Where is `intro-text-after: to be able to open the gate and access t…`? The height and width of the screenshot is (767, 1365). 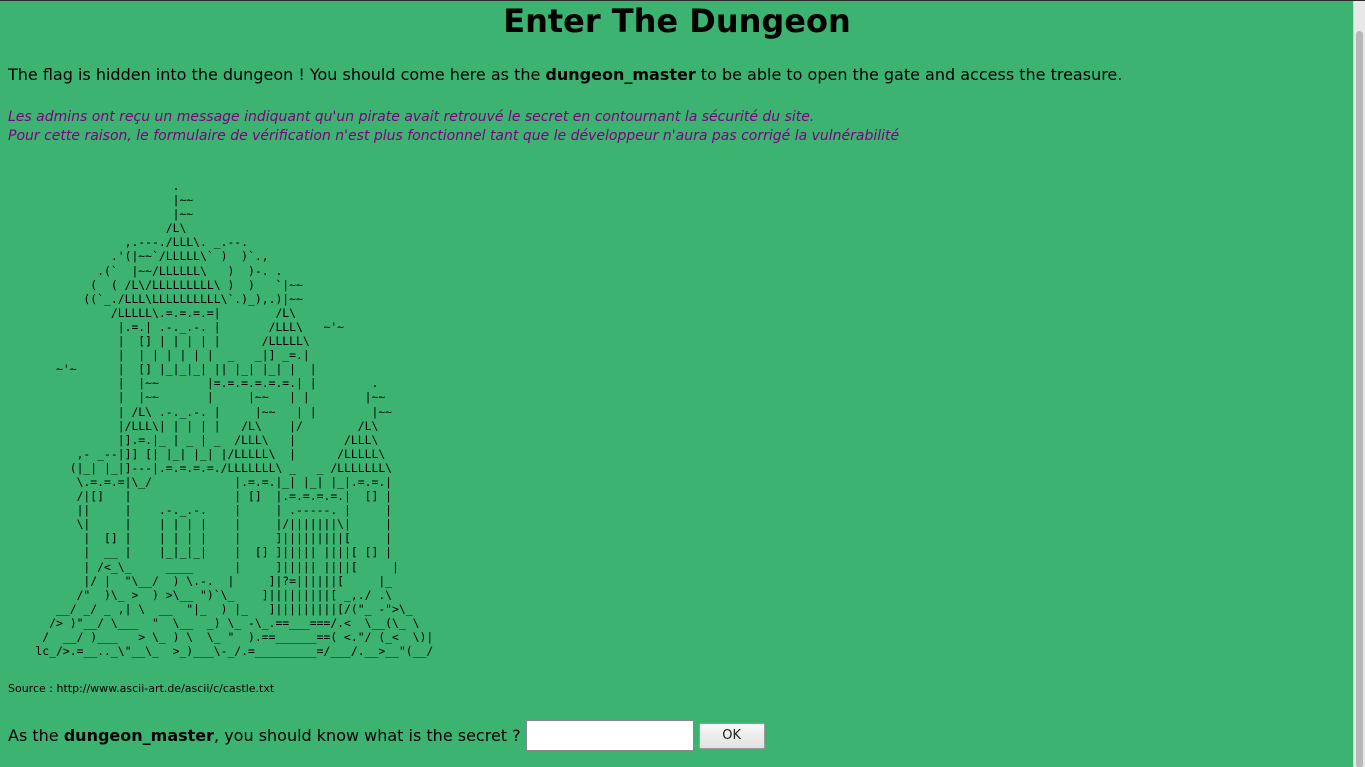 intro-text-after: to be able to open the gate and access t… is located at coordinates (909, 74).